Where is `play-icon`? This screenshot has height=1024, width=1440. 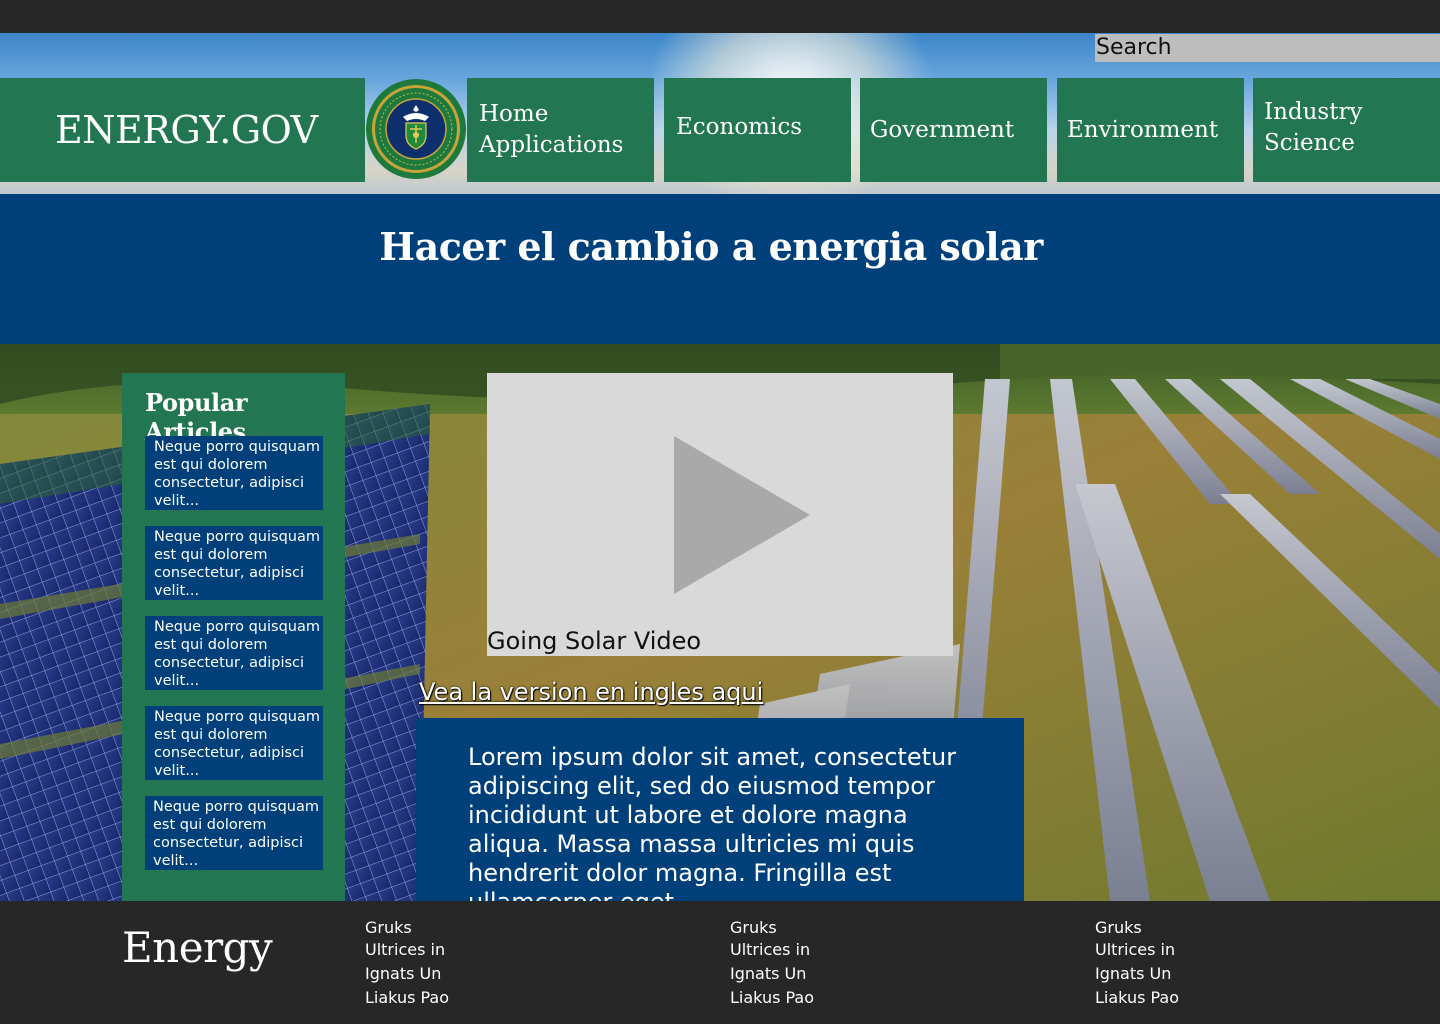
play-icon is located at coordinates (742, 515).